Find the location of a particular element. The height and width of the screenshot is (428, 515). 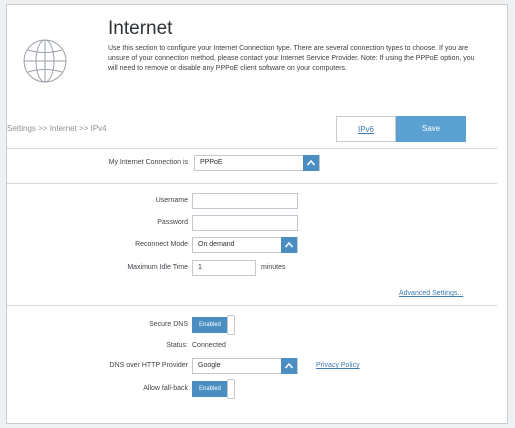

reconnect-mode-value: On demand is located at coordinates (216, 244).